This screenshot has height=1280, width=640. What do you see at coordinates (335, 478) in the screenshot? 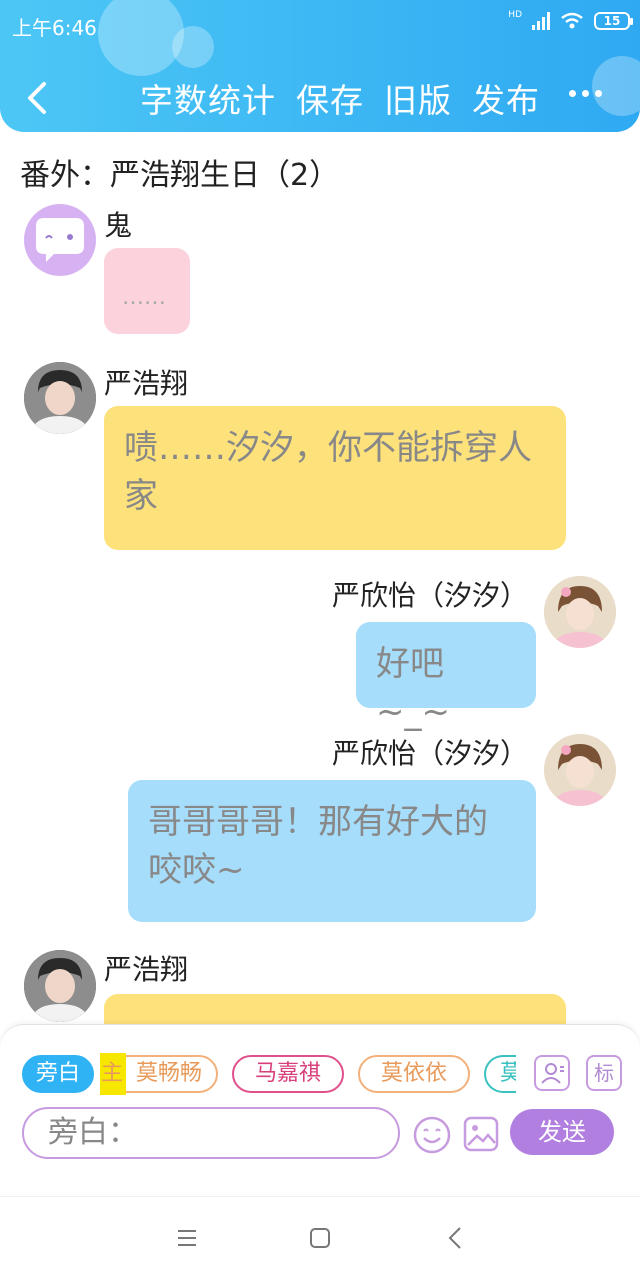
I see `message-bubble: 啧……汐汐，你不能拆穿人家` at bounding box center [335, 478].